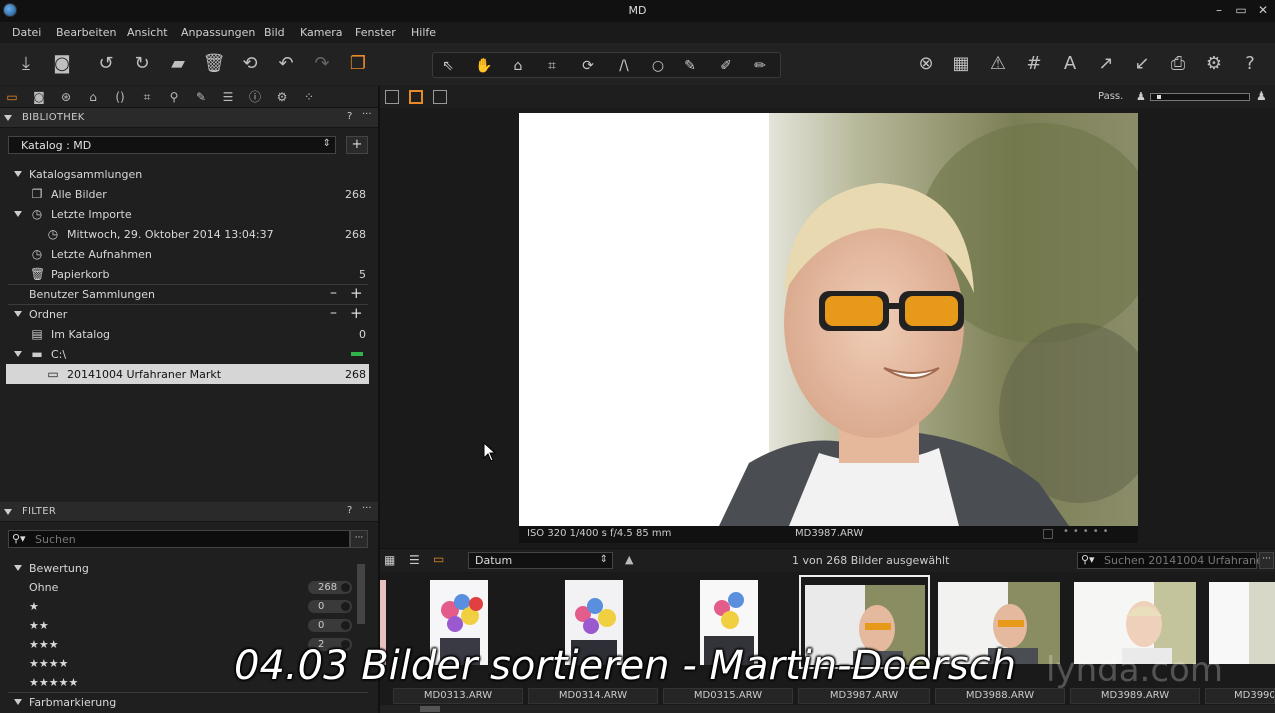  What do you see at coordinates (926, 64) in the screenshot?
I see `proof-icon: ⊗` at bounding box center [926, 64].